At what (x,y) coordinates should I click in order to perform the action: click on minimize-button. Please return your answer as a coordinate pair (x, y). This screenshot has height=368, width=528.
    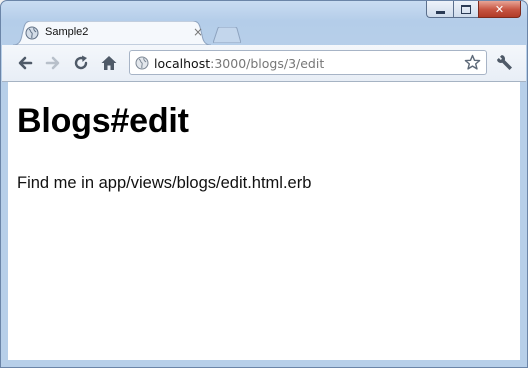
    Looking at the image, I should click on (439, 9).